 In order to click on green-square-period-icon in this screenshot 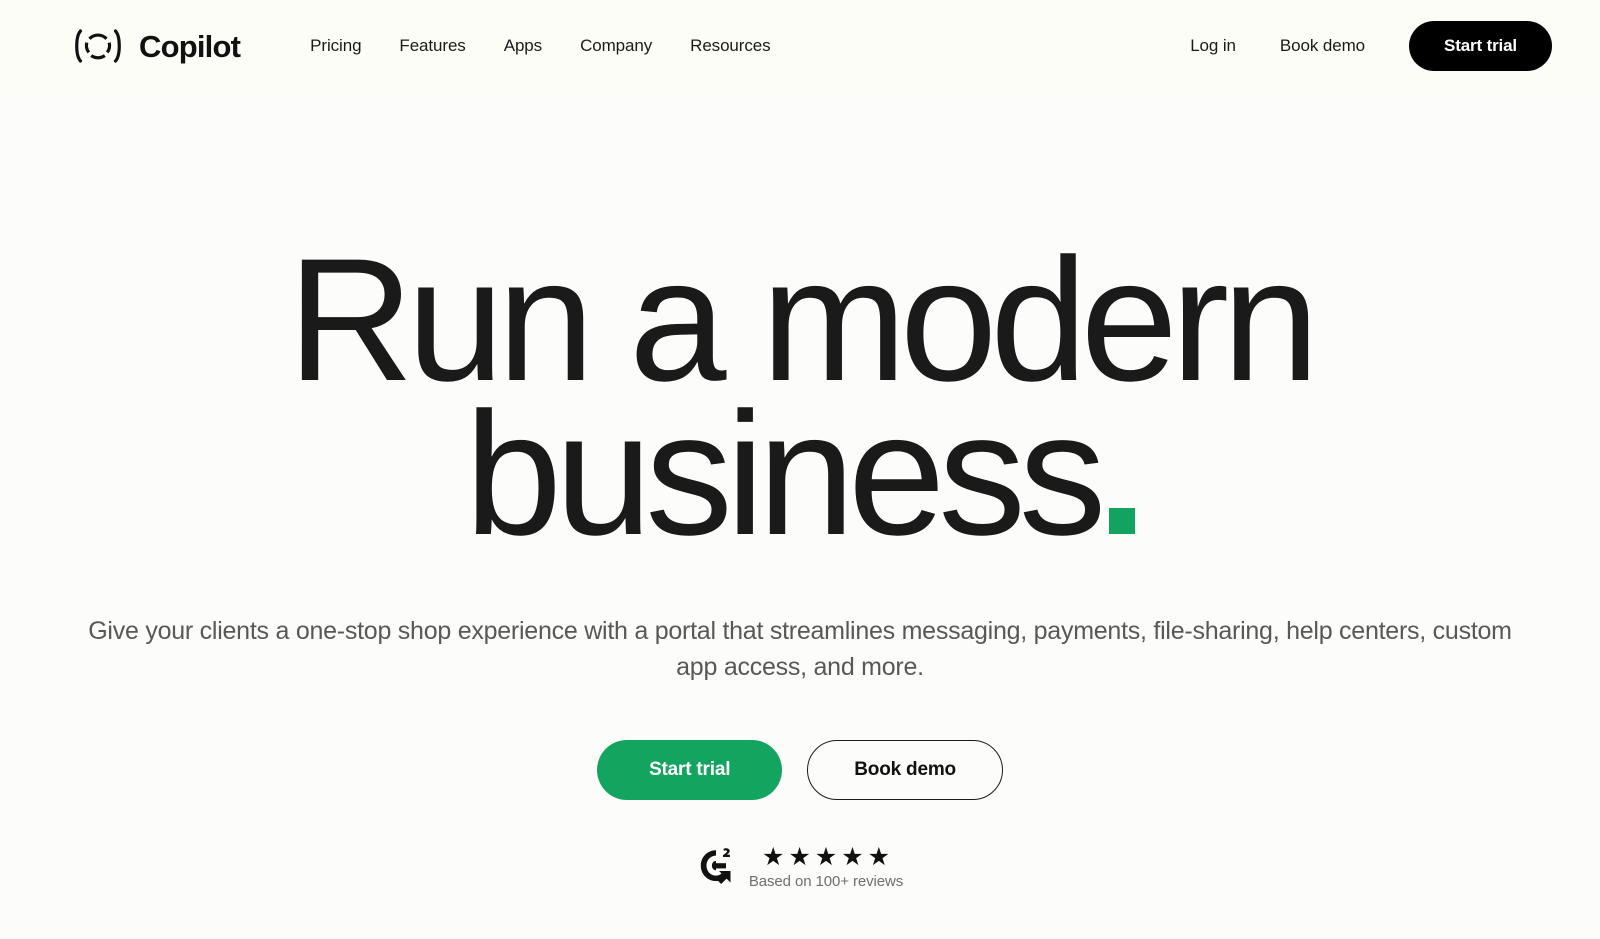, I will do `click(1122, 521)`.